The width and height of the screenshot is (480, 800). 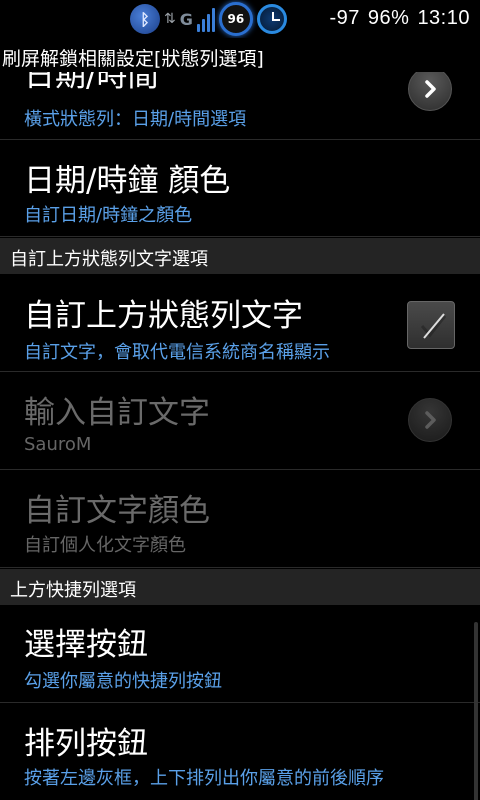 What do you see at coordinates (105, 545) in the screenshot?
I see `pref-summary: 自訂個人化文字顏色` at bounding box center [105, 545].